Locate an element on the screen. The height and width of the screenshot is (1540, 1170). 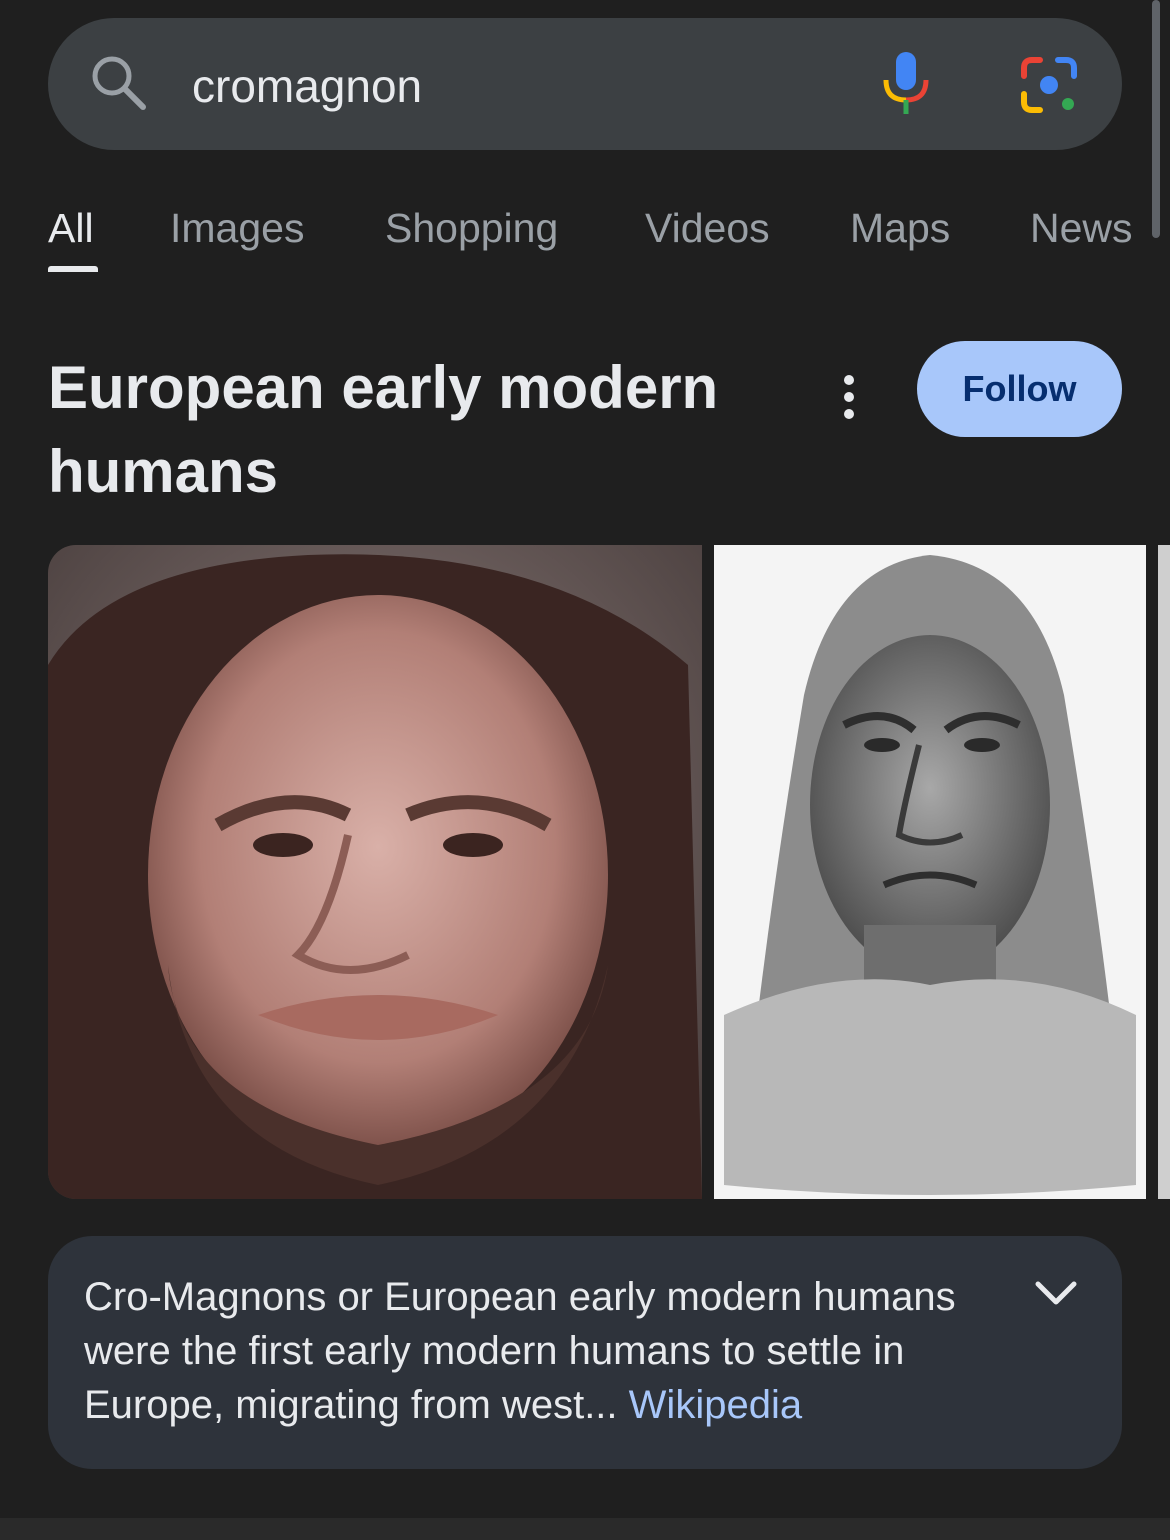
tab-all: All is located at coordinates (71, 228).